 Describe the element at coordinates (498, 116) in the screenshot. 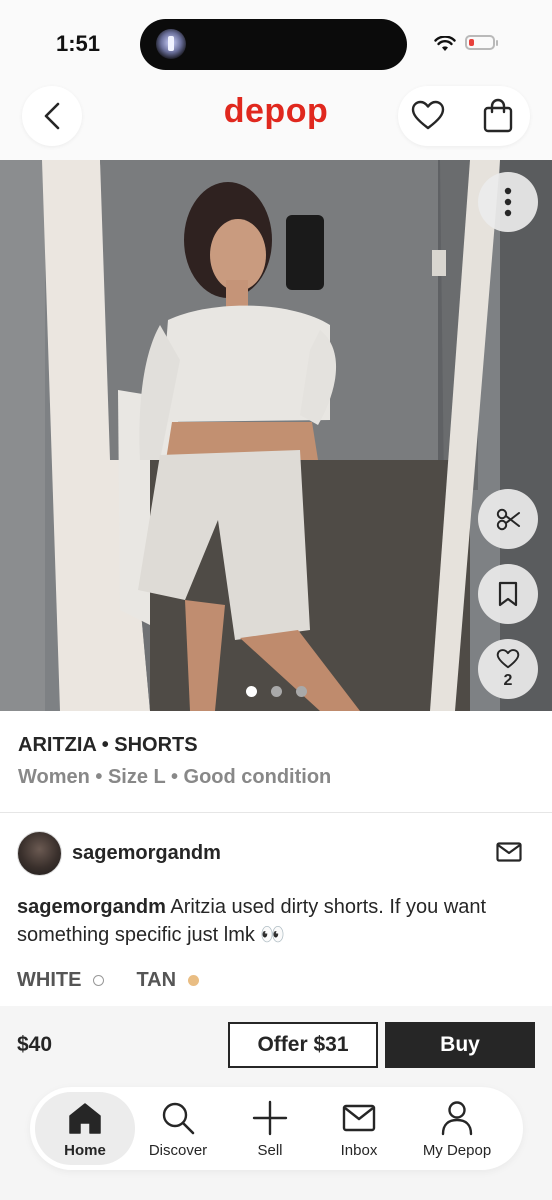

I see `shopping-bag-icon` at that location.